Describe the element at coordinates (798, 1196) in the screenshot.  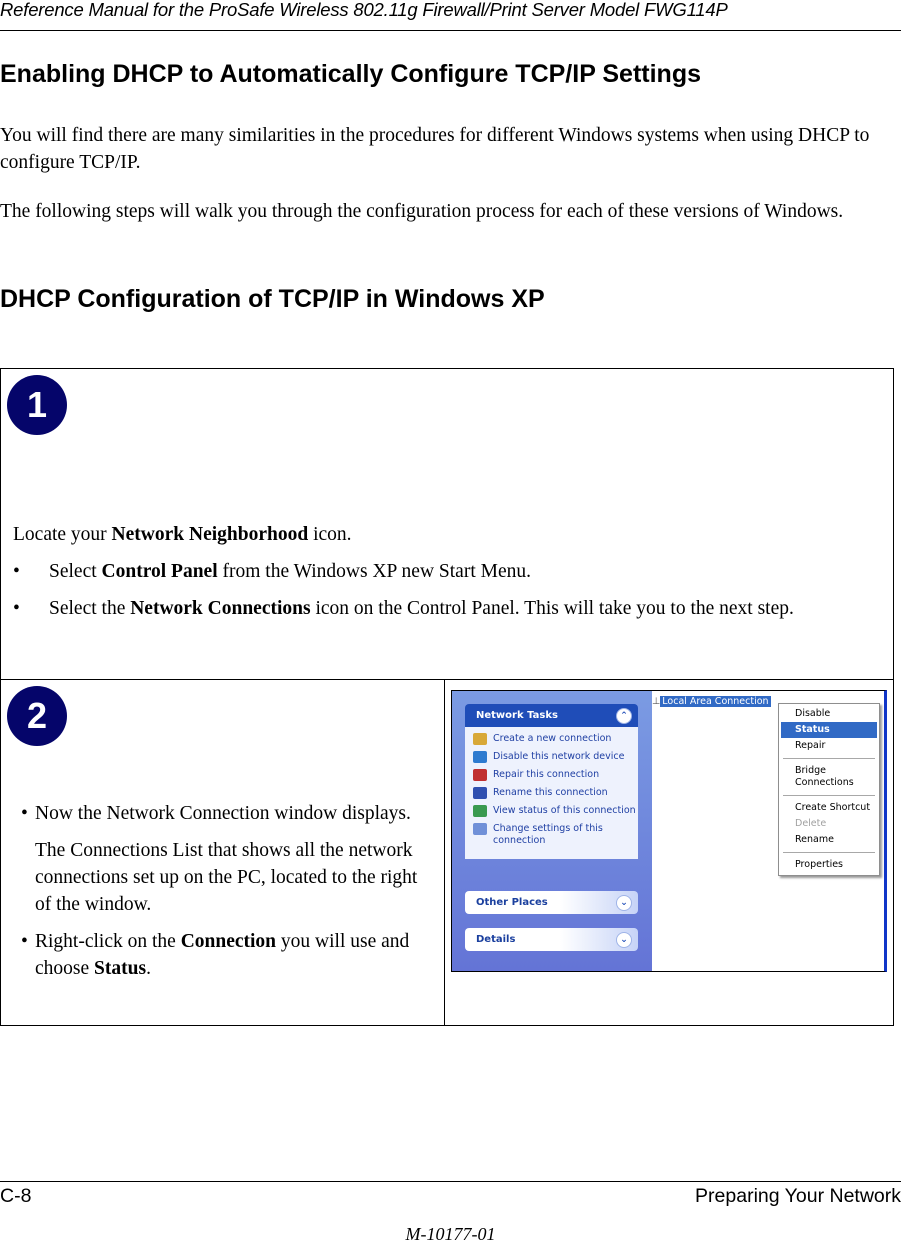
I see `chapter-name: Preparing Your Network` at that location.